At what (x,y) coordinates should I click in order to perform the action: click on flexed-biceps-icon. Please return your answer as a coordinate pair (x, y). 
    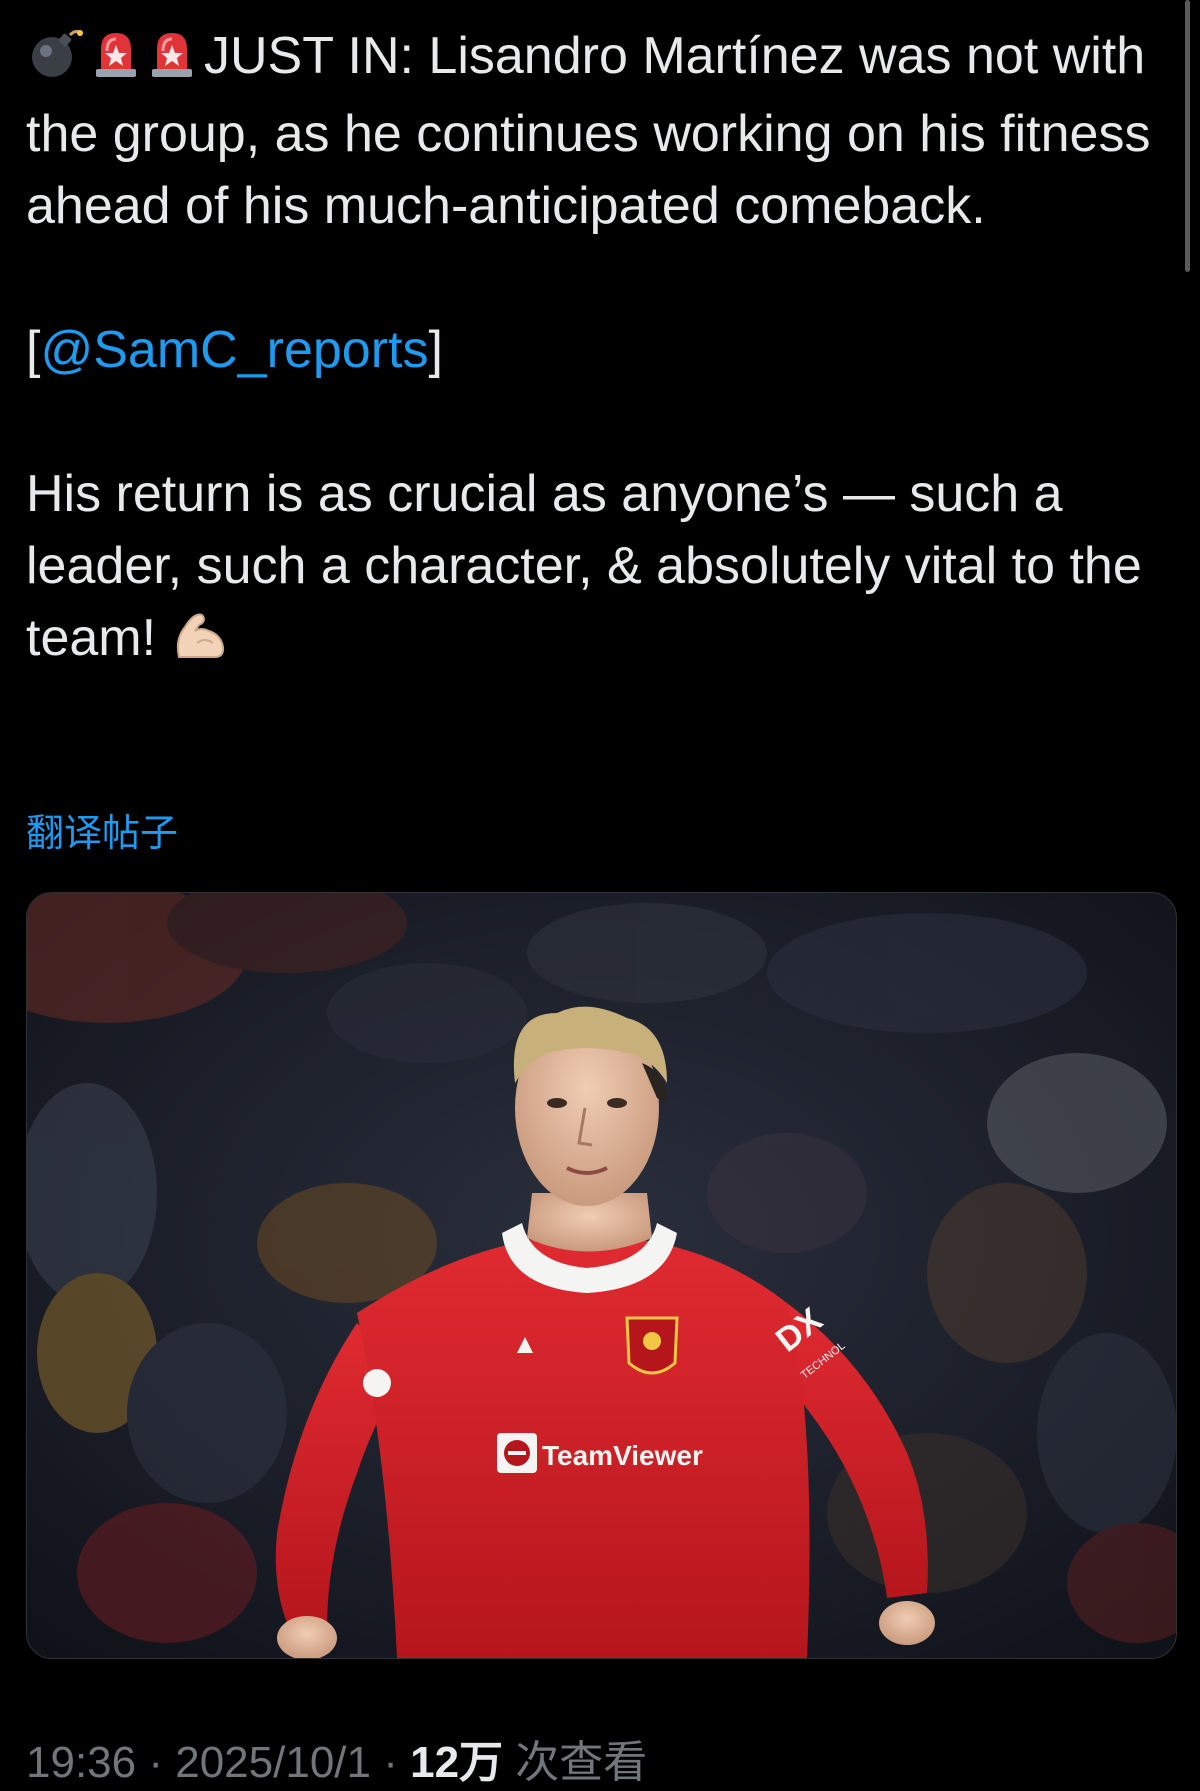
    Looking at the image, I should click on (200, 644).